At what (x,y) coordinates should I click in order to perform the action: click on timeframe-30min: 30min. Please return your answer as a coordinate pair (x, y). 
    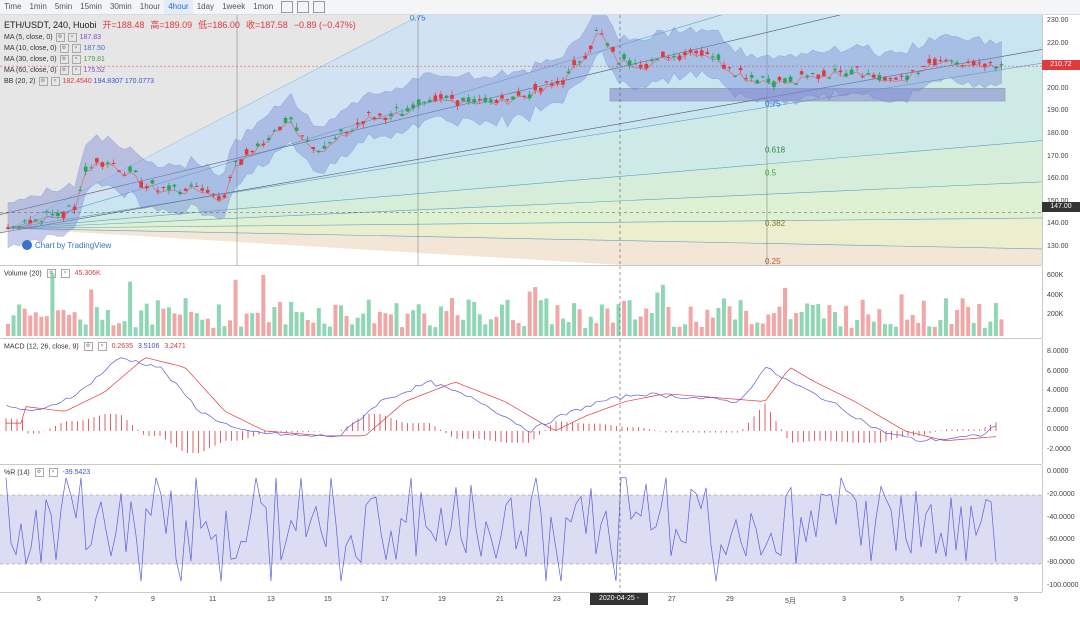
    Looking at the image, I should click on (121, 7).